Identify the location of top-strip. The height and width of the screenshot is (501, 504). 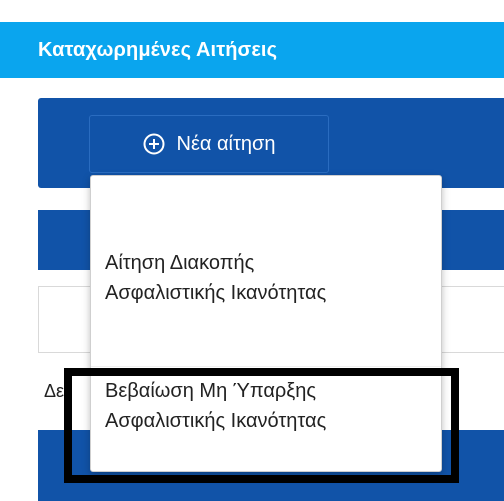
(252, 11).